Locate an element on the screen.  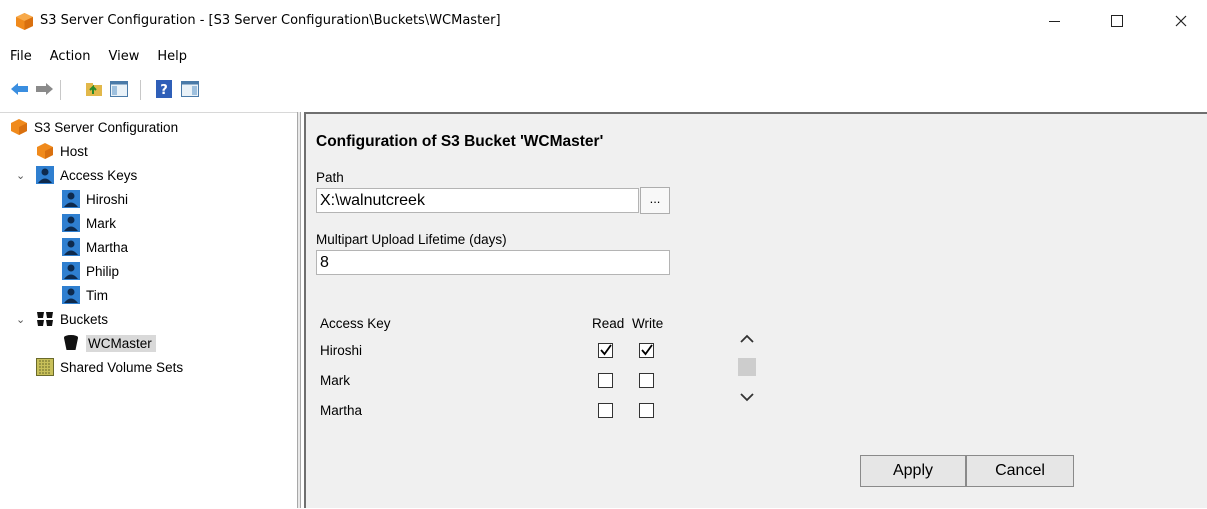
action-pane-button is located at coordinates (190, 89).